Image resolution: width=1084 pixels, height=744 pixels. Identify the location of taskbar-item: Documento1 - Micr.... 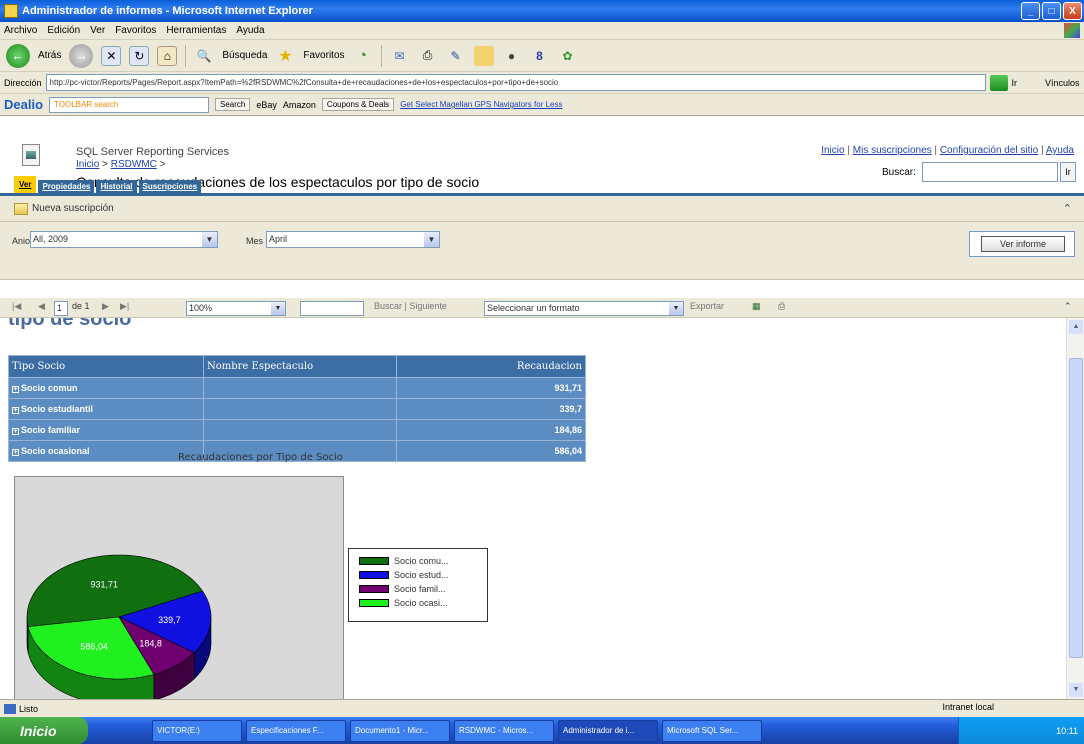
(400, 730).